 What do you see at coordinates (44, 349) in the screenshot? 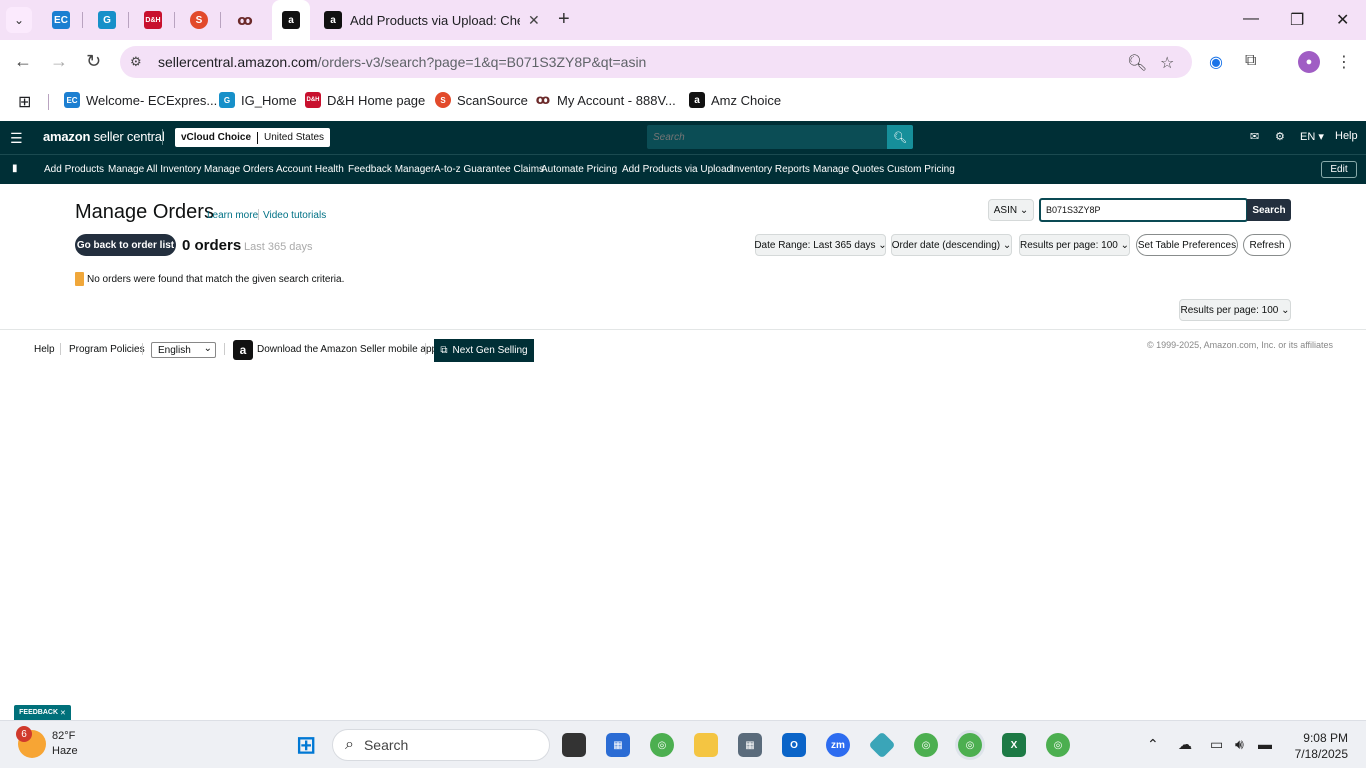
I see `footer-help-link: Help` at bounding box center [44, 349].